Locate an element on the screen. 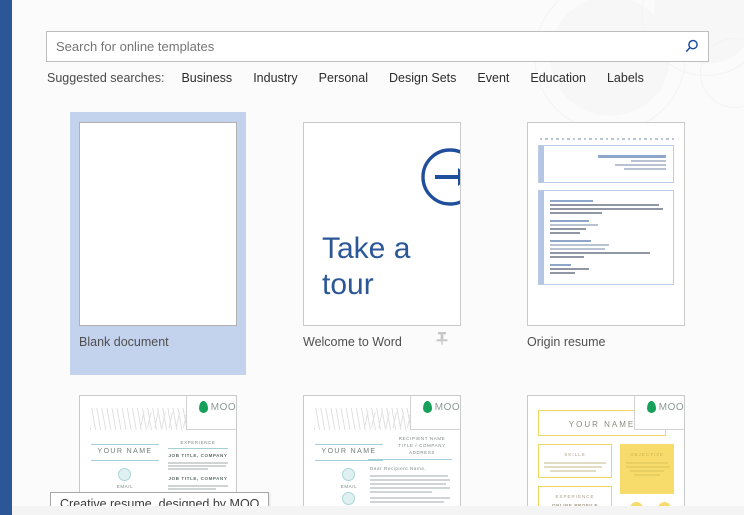  doc-dot-rule is located at coordinates (607, 139).